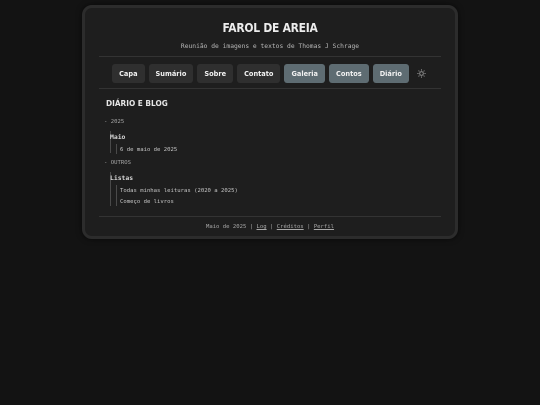 The height and width of the screenshot is (405, 540). I want to click on footer: Maio de 2025 | Log | Créditos | Perfil, so click(270, 227).